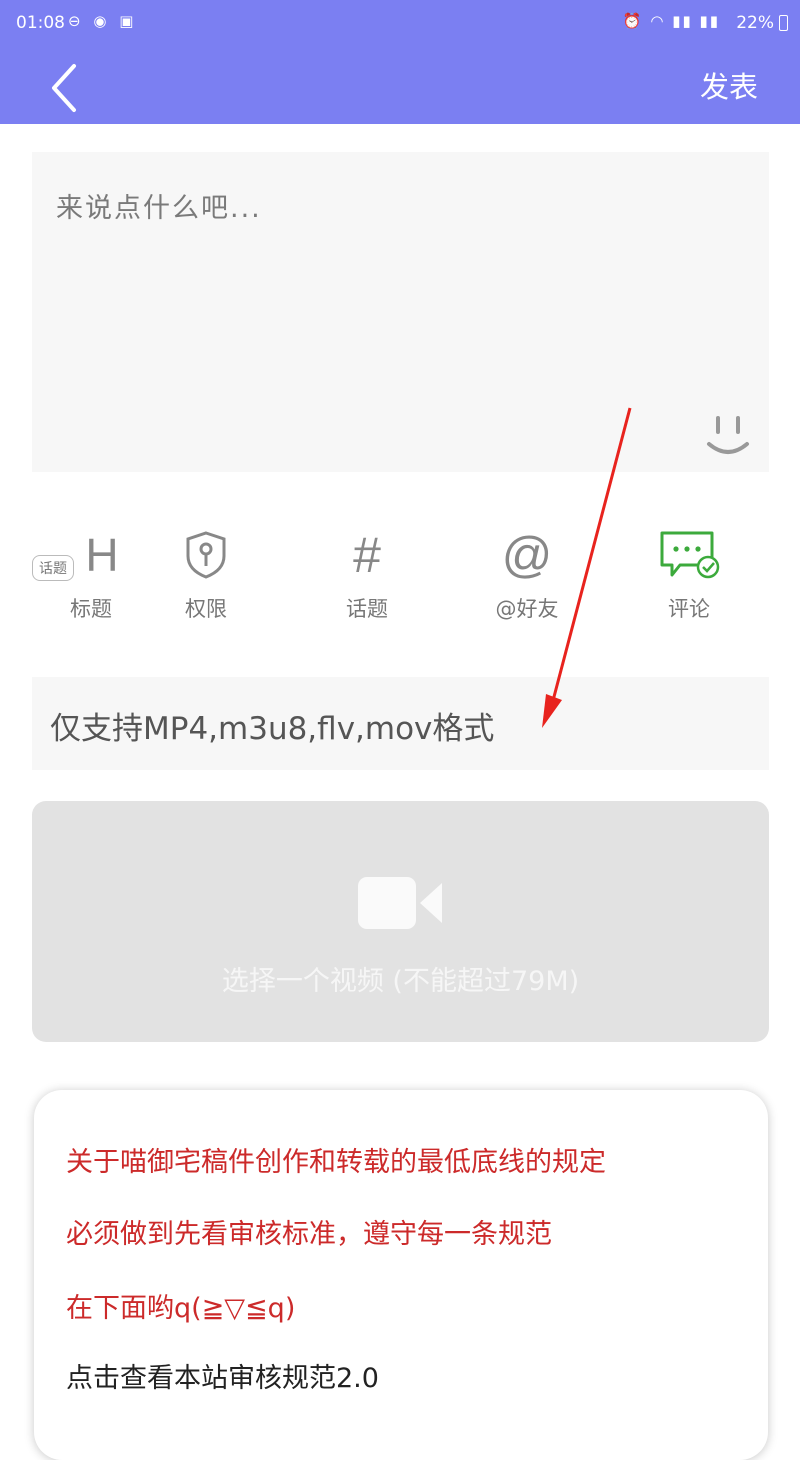 This screenshot has width=800, height=1460. Describe the element at coordinates (690, 555) in the screenshot. I see `comment-icon` at that location.